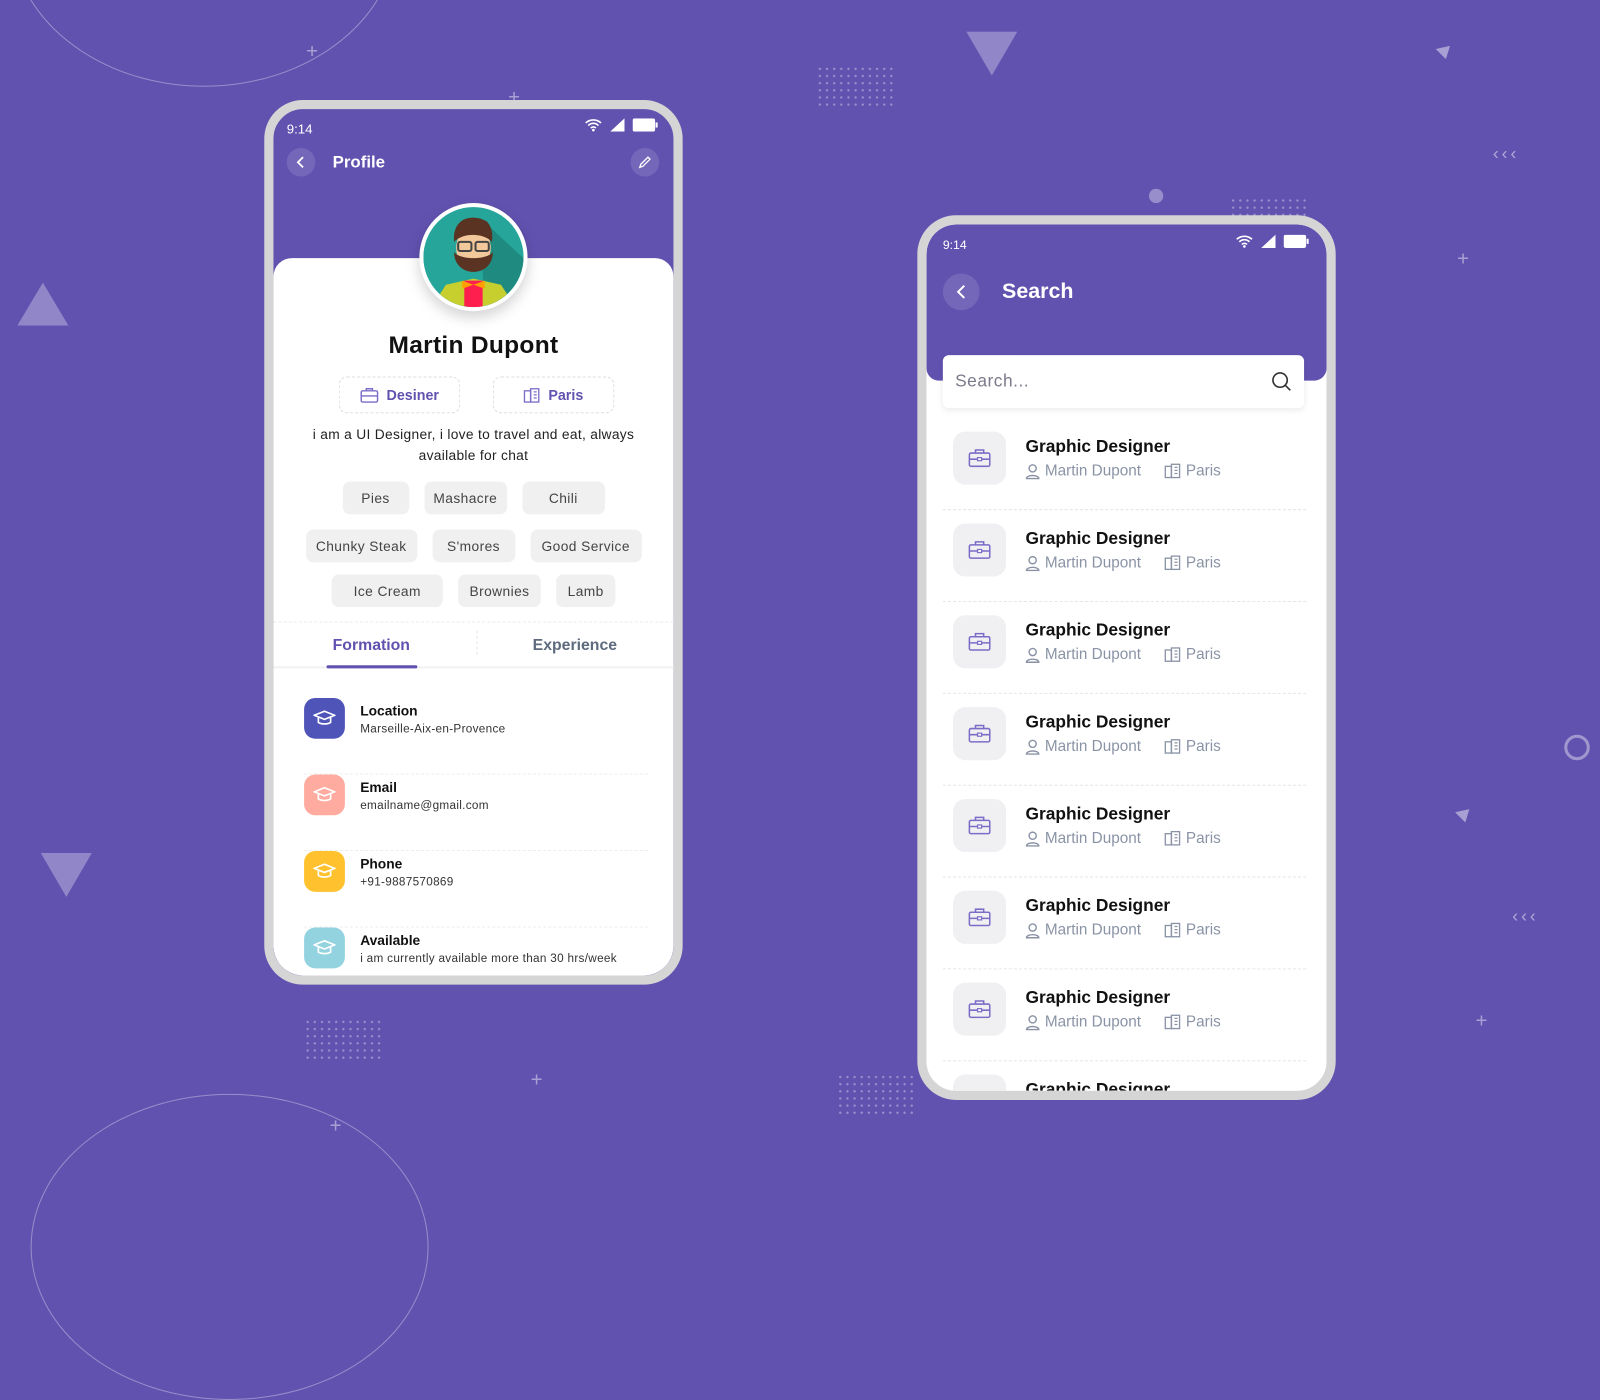 This screenshot has width=1600, height=1400. Describe the element at coordinates (575, 646) in the screenshot. I see `tab-experience: Experience` at that location.